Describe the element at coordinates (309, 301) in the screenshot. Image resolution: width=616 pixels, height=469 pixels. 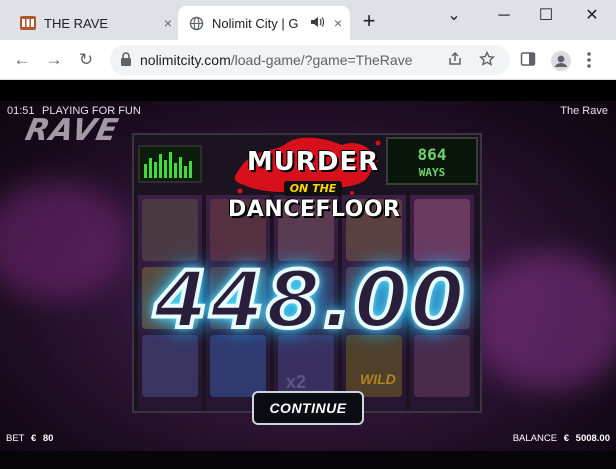
I see `win-amount: 448.00` at that location.